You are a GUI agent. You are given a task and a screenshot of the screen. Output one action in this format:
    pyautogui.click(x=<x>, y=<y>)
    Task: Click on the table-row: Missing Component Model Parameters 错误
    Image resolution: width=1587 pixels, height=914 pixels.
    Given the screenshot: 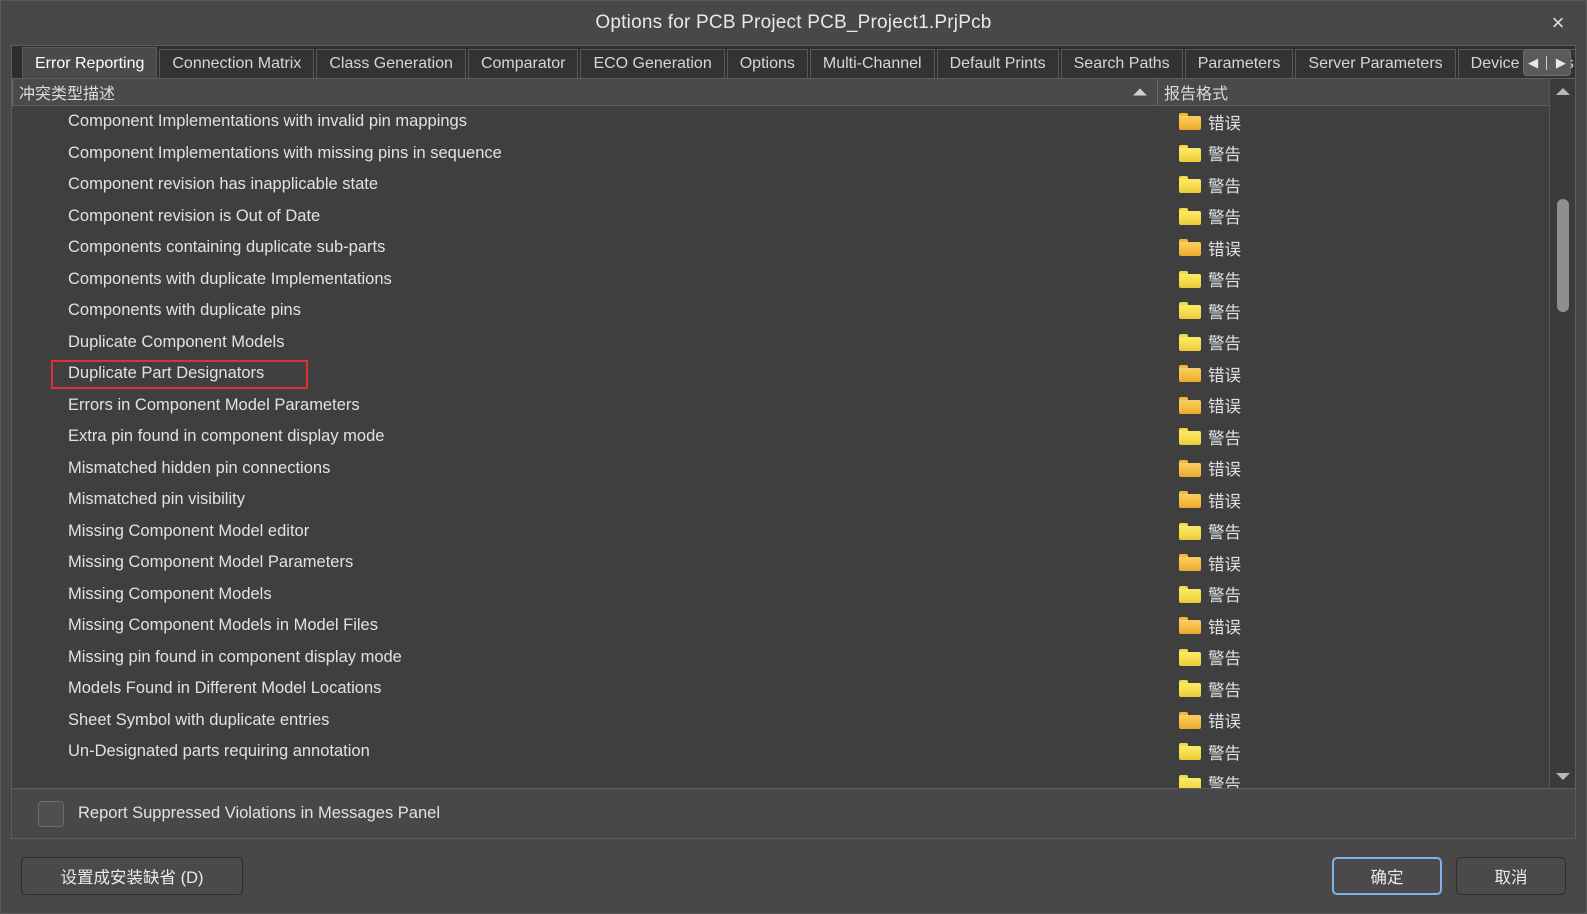 What is the action you would take?
    pyautogui.click(x=780, y=563)
    